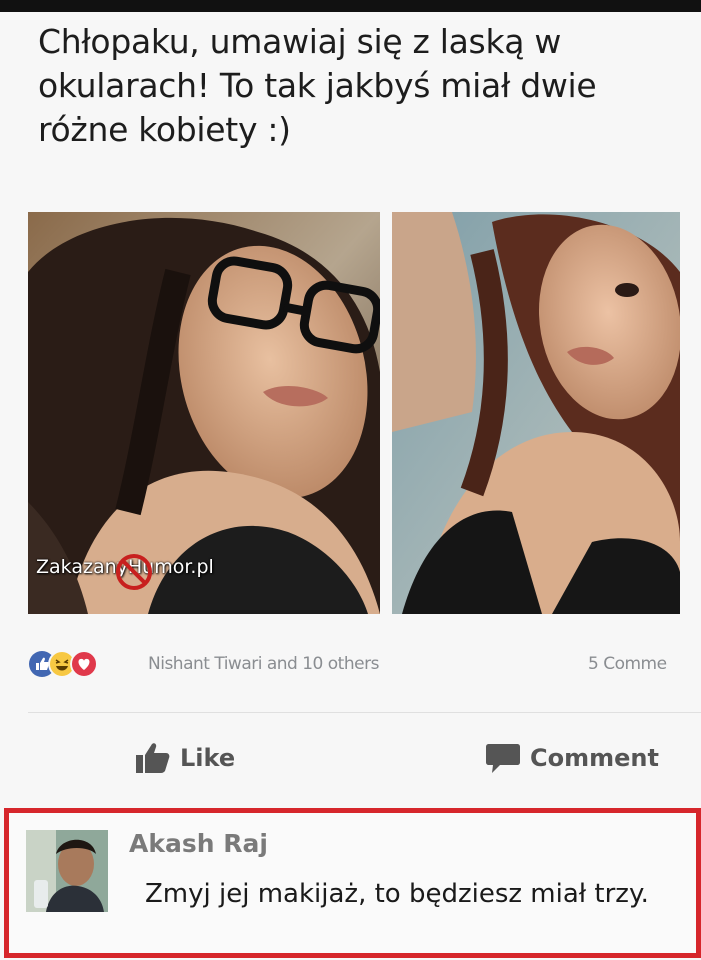 The height and width of the screenshot is (960, 701). What do you see at coordinates (153, 758) in the screenshot?
I see `thumbs-up-icon` at bounding box center [153, 758].